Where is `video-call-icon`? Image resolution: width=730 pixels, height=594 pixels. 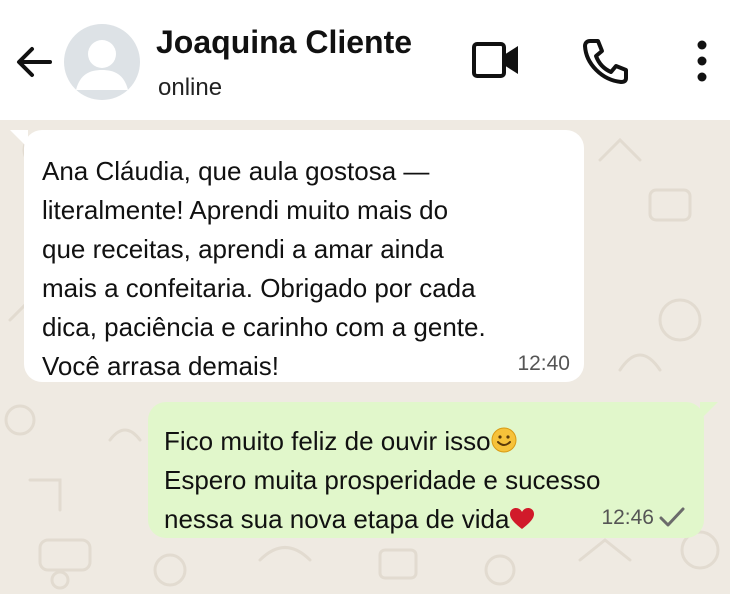 video-call-icon is located at coordinates (496, 60).